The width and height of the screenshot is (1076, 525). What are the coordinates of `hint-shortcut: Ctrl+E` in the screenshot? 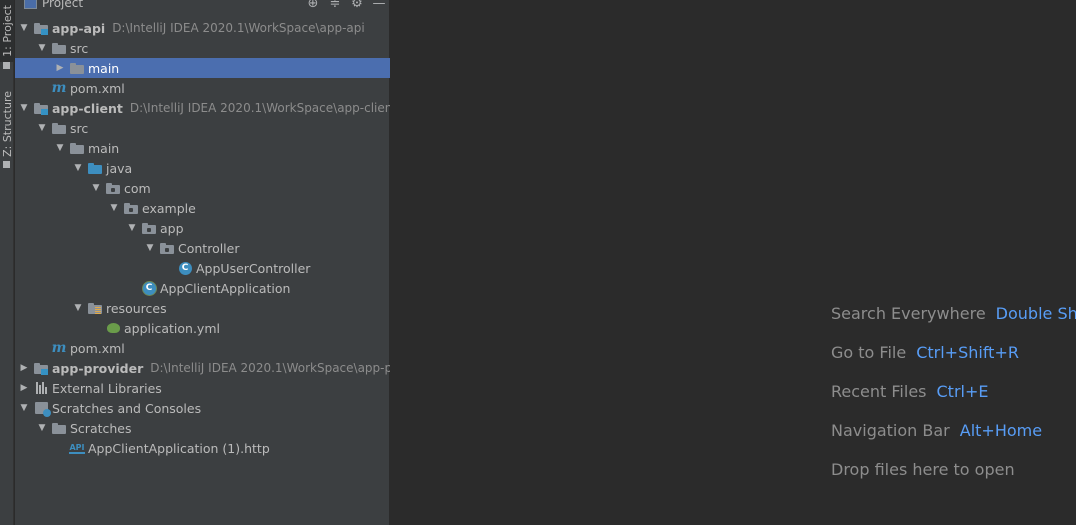 It's located at (962, 391).